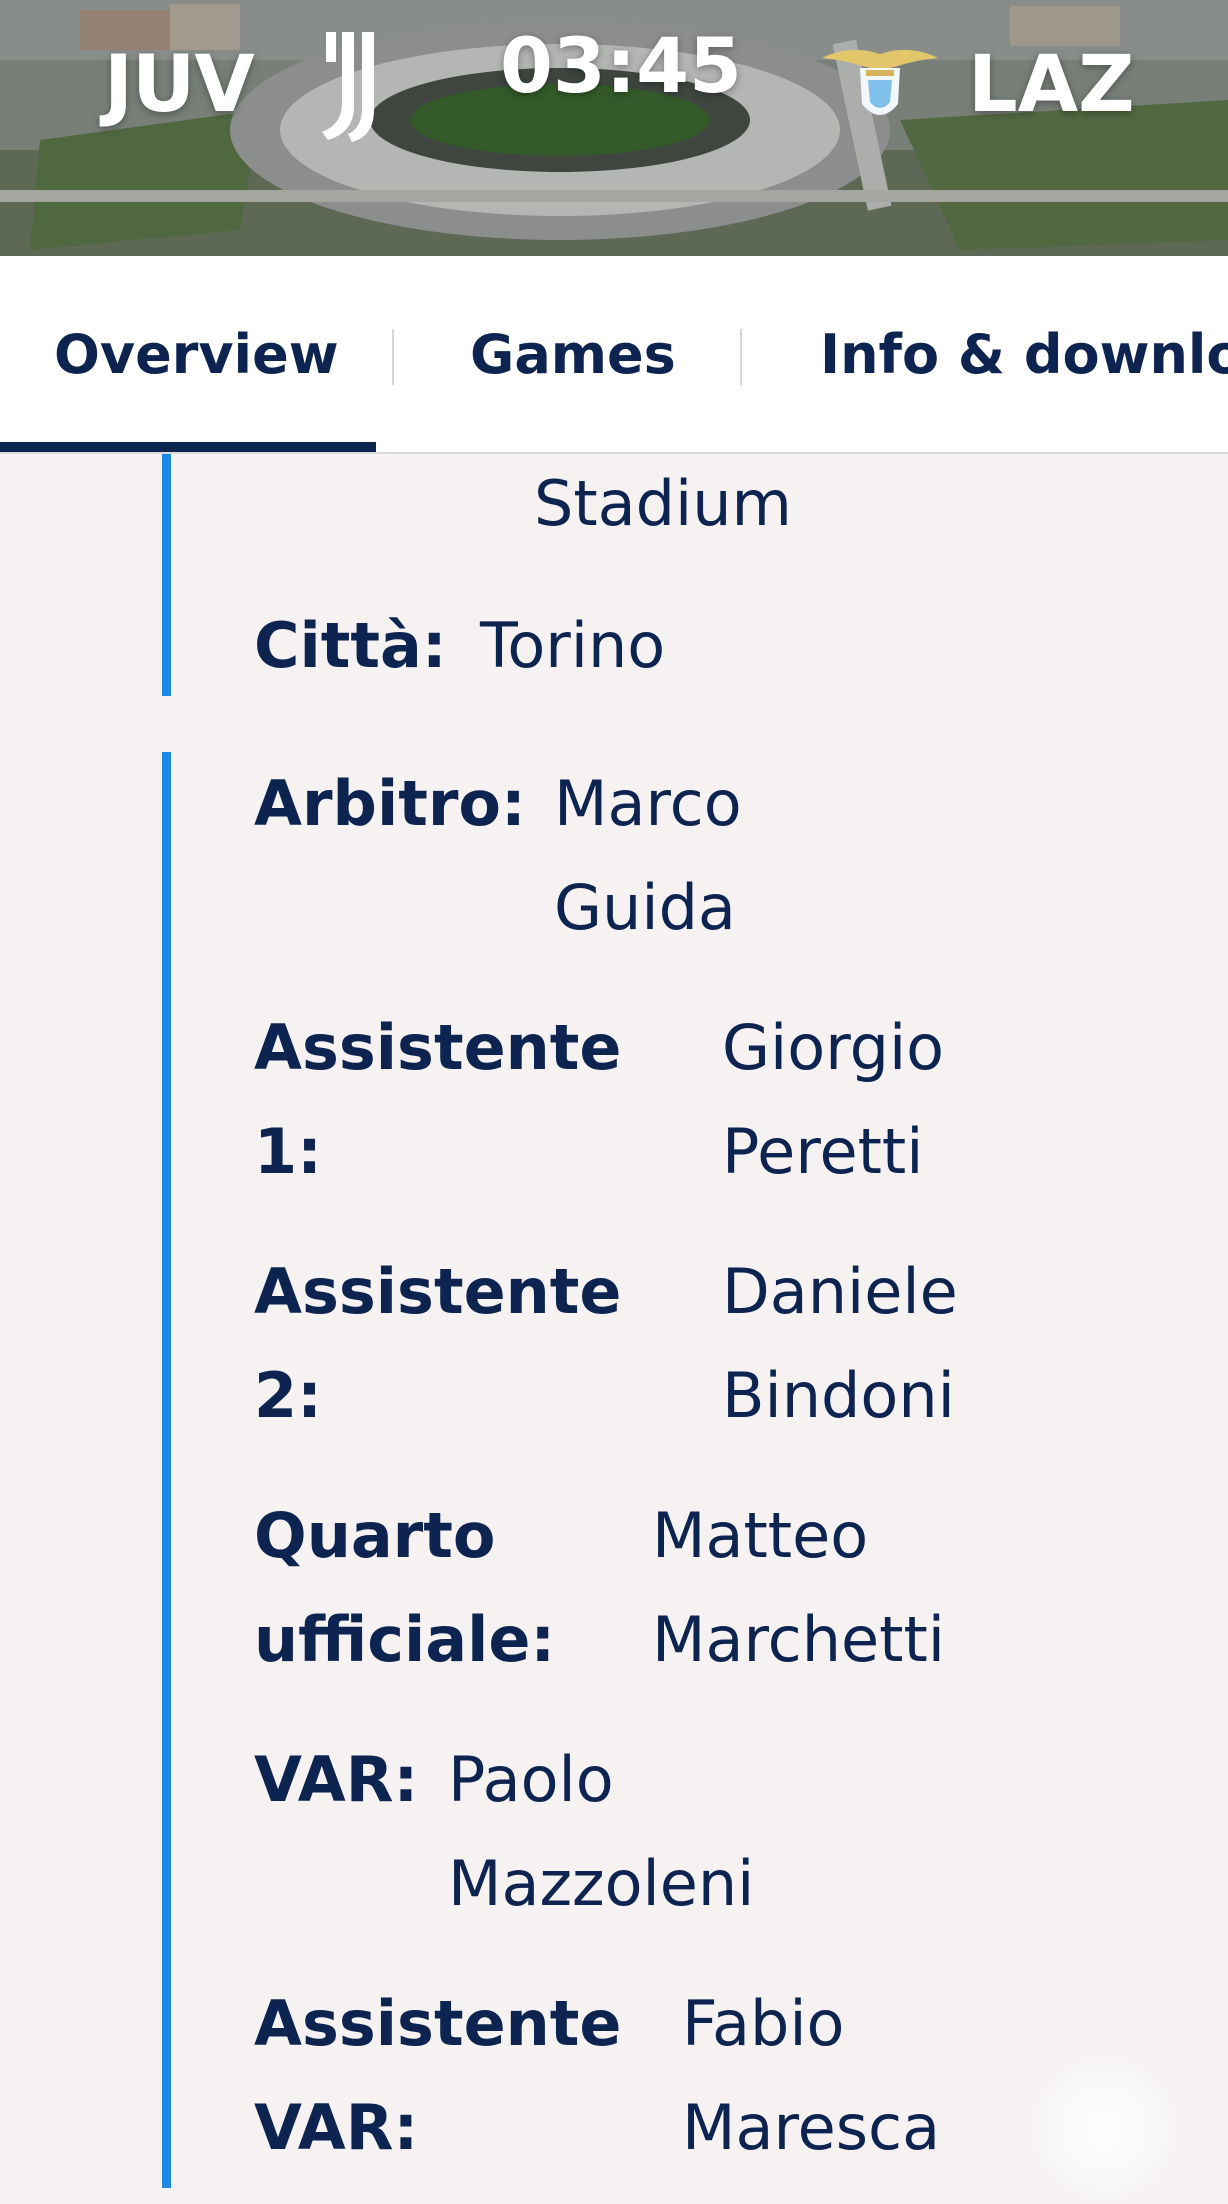  I want to click on official-name-line: Marco, so click(648, 803).